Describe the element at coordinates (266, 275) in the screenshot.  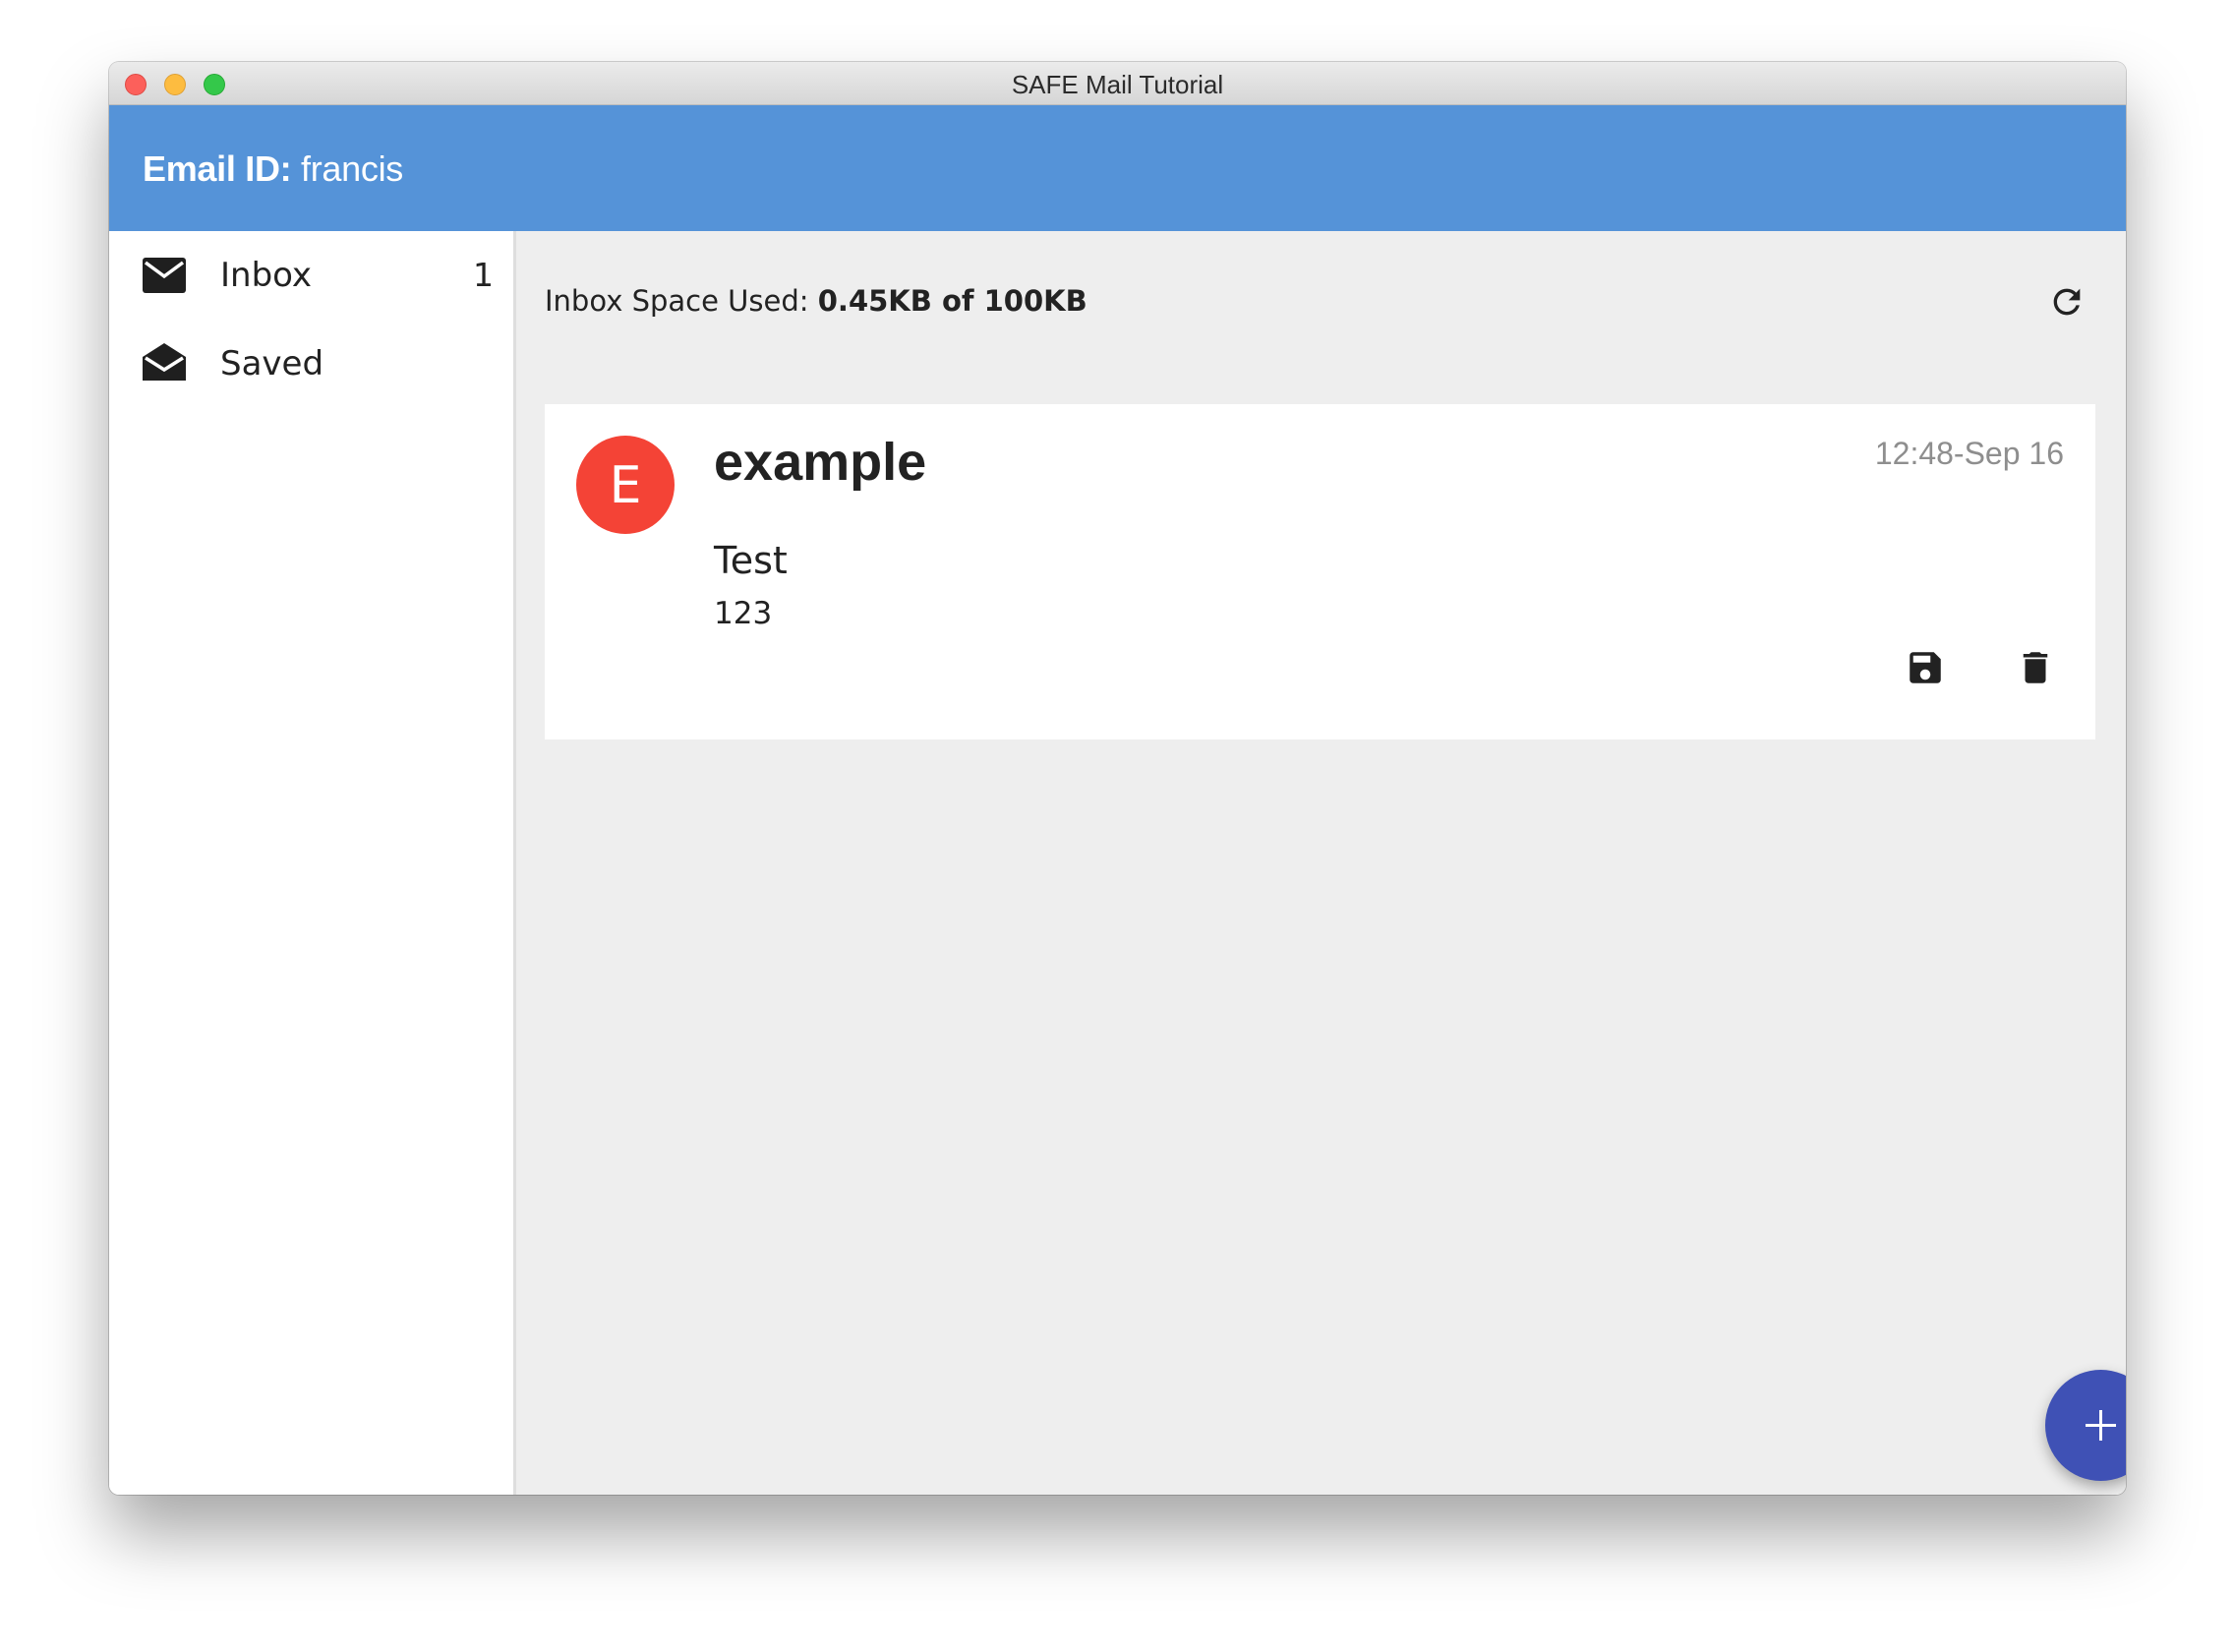
I see `sidebar-item-label: Inbox` at that location.